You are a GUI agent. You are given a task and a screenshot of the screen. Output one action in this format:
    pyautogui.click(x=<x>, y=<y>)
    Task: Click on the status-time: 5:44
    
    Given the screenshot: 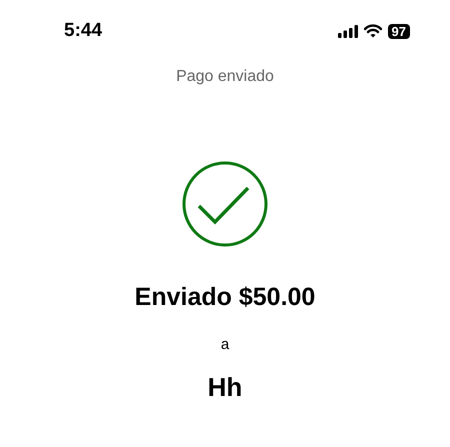 What is the action you would take?
    pyautogui.click(x=83, y=31)
    